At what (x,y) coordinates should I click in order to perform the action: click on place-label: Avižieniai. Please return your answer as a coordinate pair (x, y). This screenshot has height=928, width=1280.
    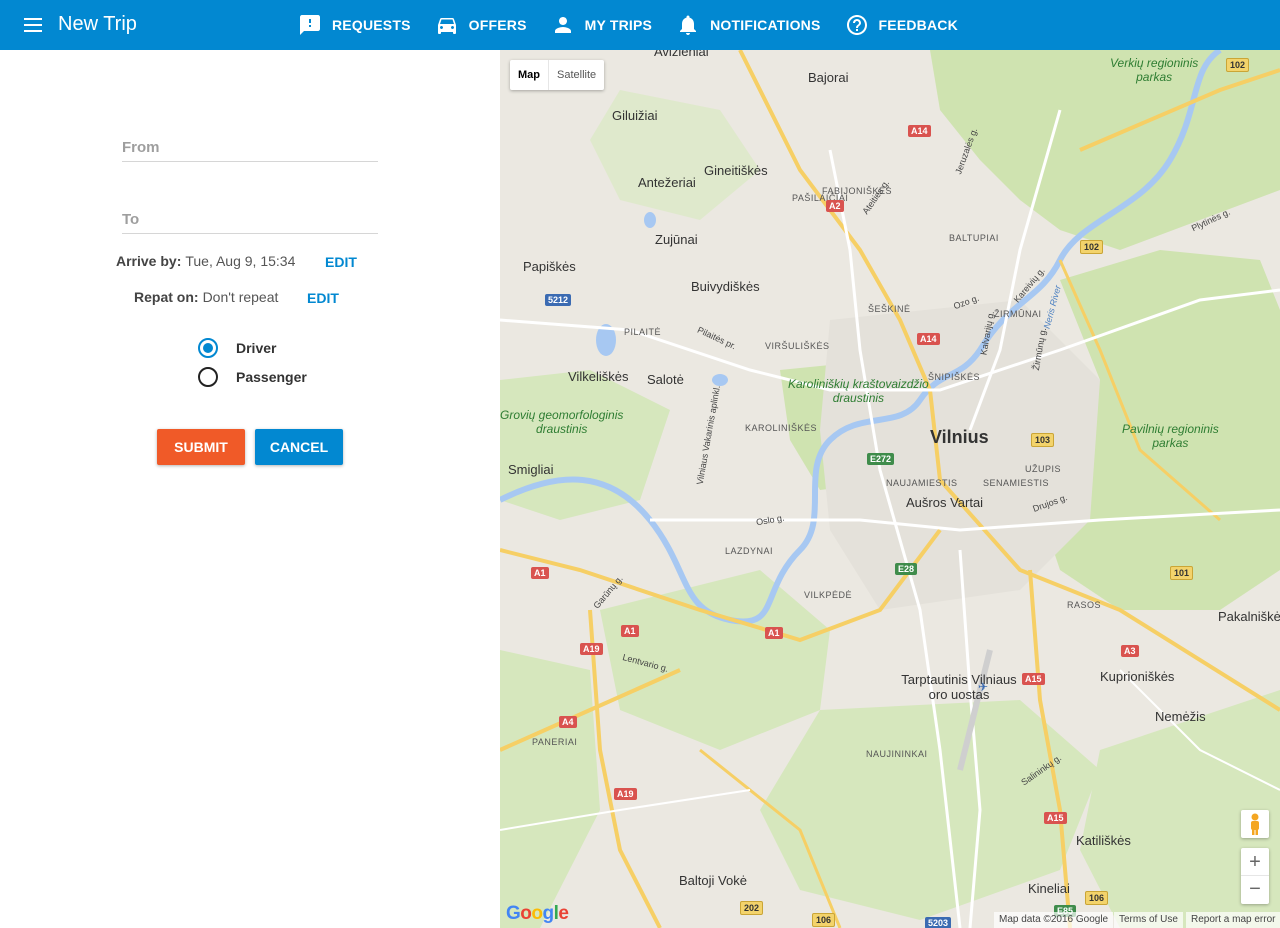
    Looking at the image, I should click on (681, 54).